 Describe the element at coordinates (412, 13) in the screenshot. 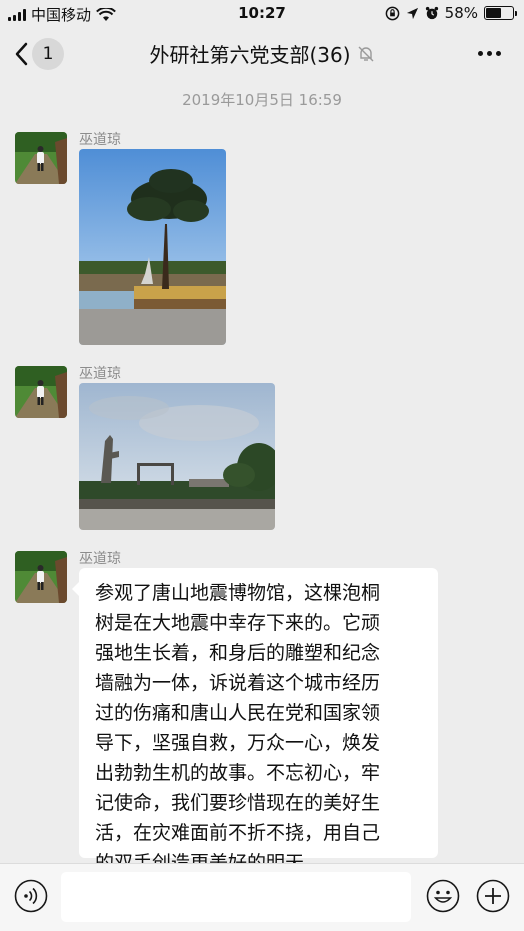

I see `location-icon` at that location.